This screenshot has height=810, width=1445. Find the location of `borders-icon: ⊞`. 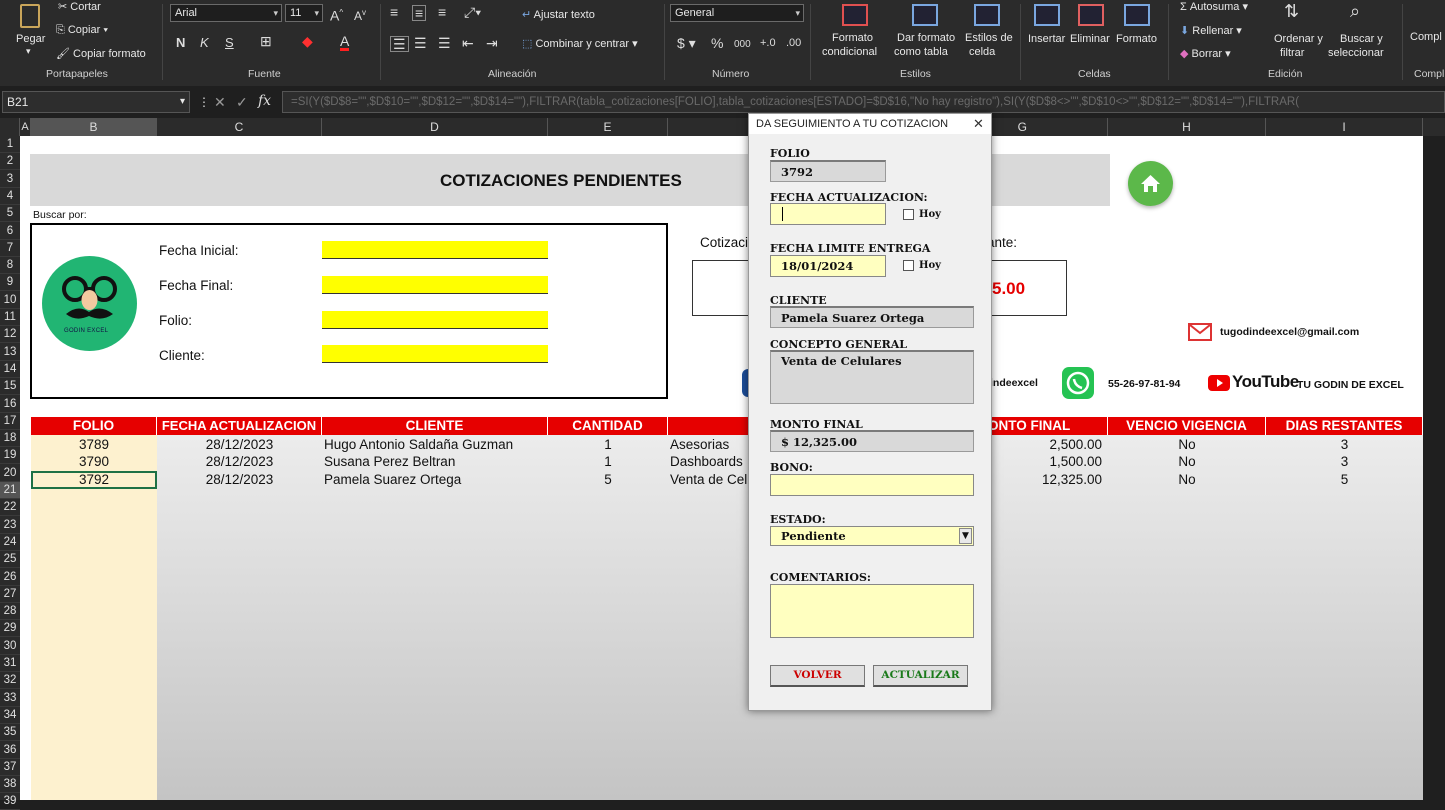

borders-icon: ⊞ is located at coordinates (266, 41).